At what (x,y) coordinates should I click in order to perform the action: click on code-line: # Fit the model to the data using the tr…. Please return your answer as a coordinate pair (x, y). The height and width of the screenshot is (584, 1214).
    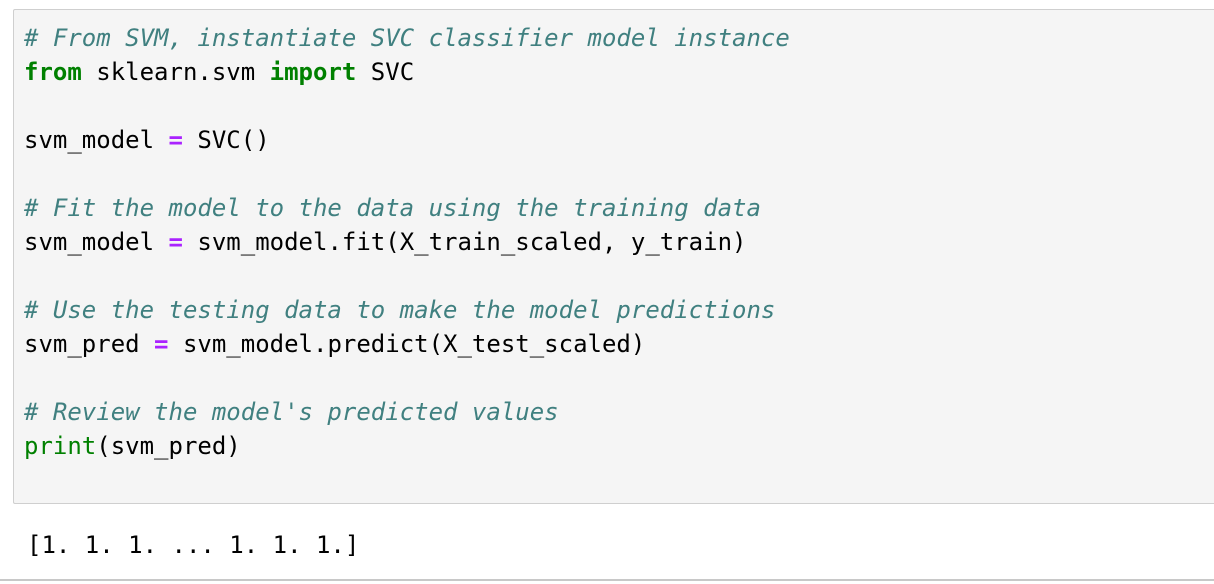
    Looking at the image, I should click on (407, 208).